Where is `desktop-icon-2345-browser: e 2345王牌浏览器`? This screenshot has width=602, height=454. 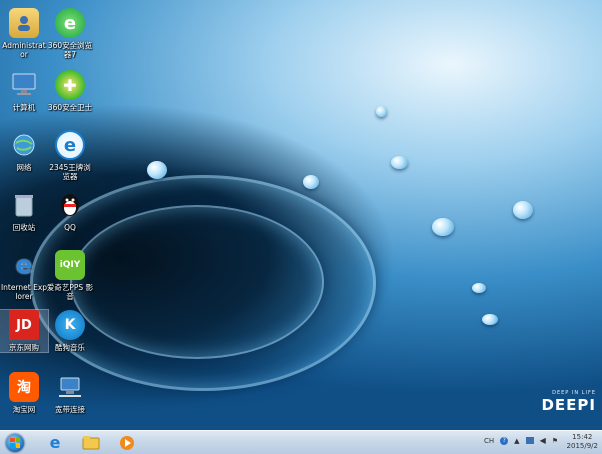 desktop-icon-2345-browser: e 2345王牌浏览器 is located at coordinates (70, 155).